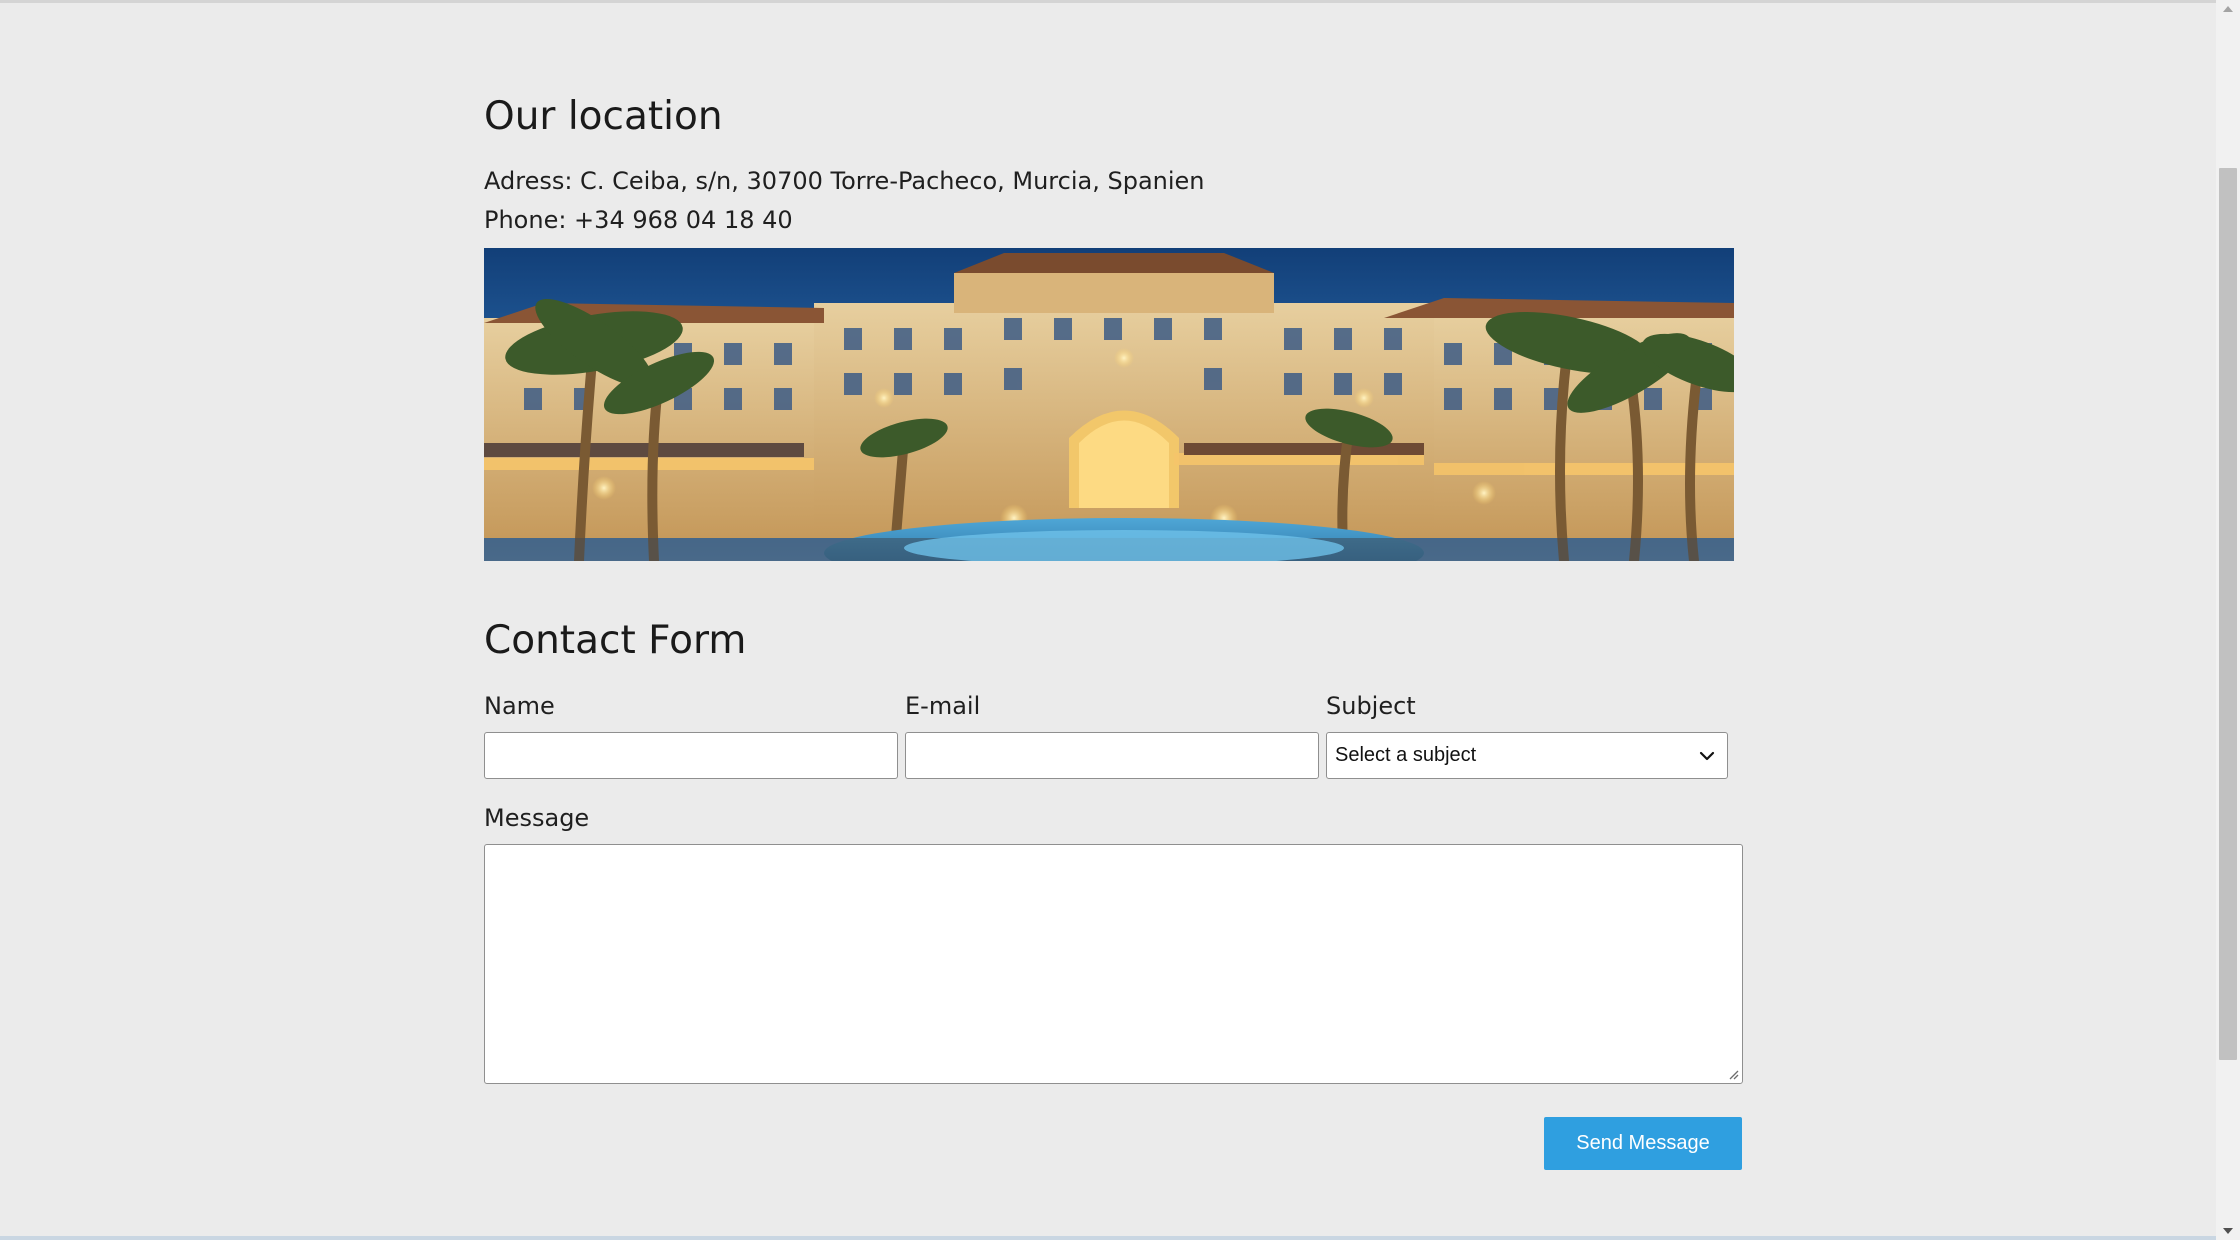 This screenshot has width=2240, height=1240. I want to click on contact-form-heading: Contact Form, so click(615, 640).